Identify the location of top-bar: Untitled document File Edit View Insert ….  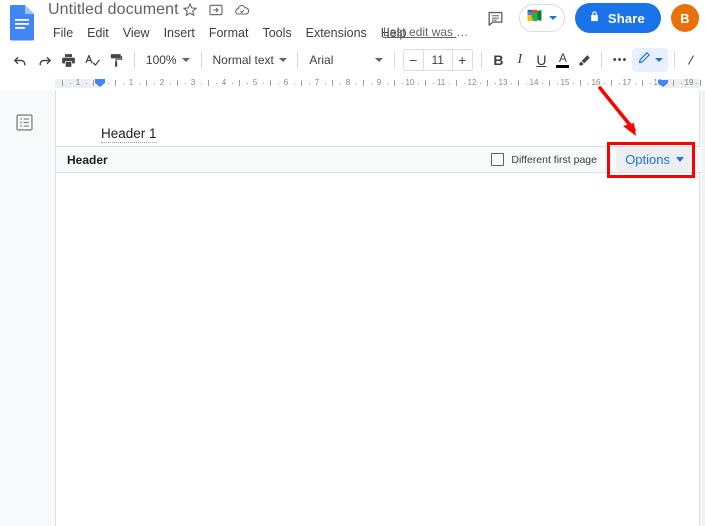
(352, 22).